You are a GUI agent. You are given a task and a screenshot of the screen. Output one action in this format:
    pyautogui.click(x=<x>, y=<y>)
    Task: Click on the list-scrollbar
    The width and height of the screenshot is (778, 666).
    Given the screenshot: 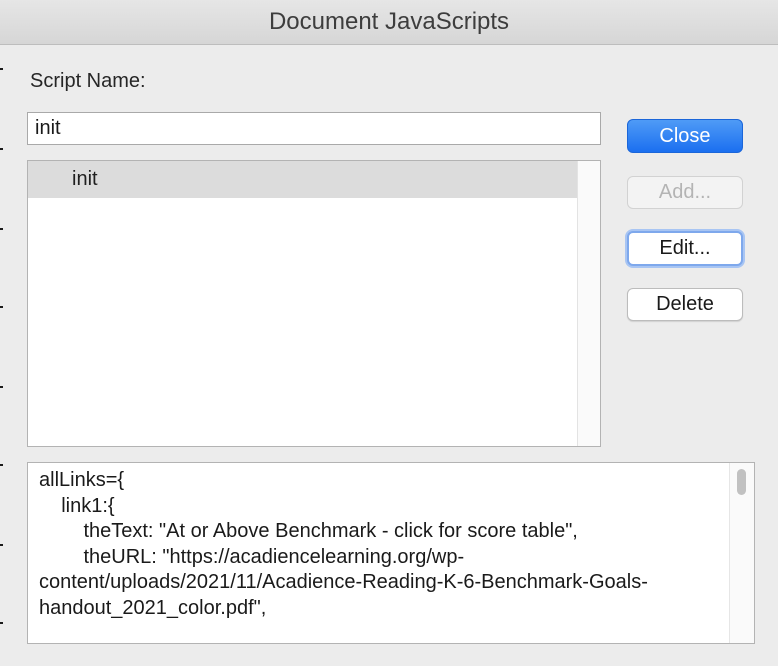 What is the action you would take?
    pyautogui.click(x=588, y=303)
    